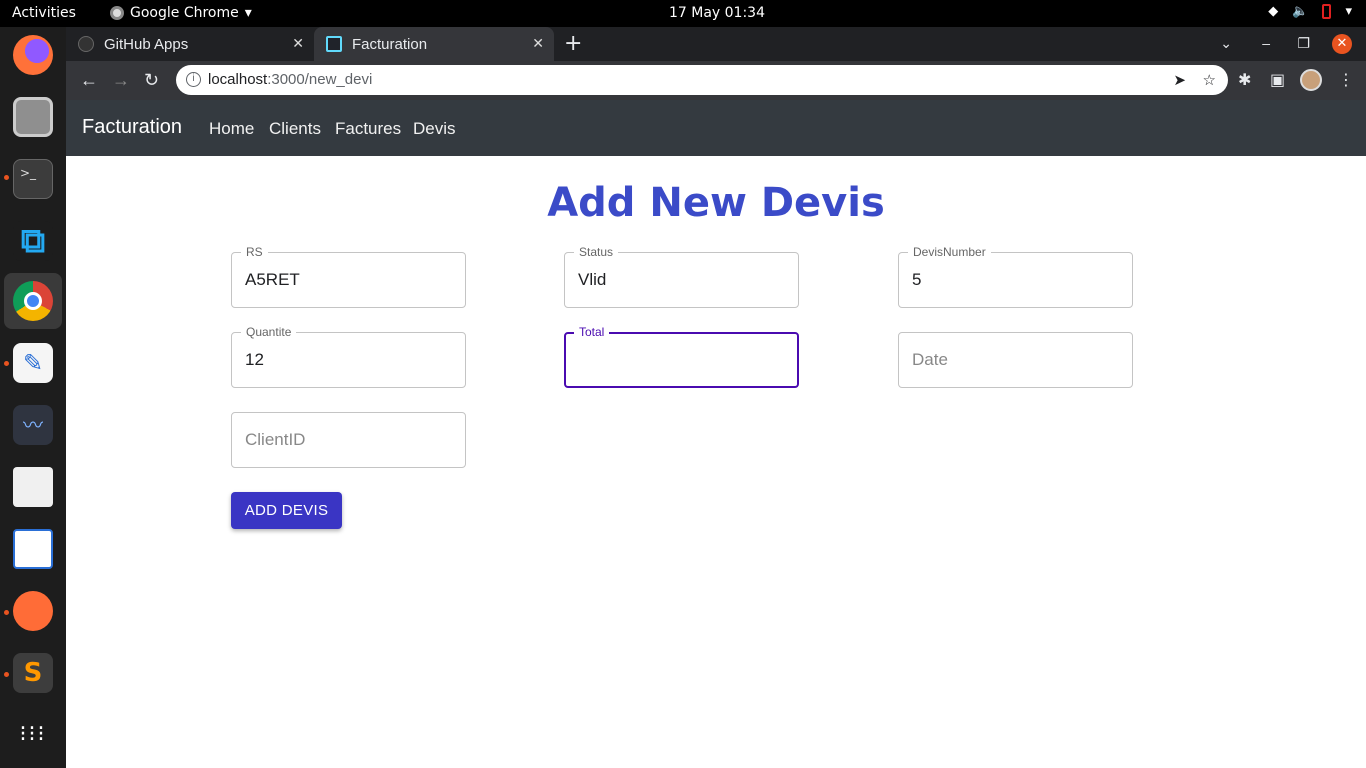 The height and width of the screenshot is (768, 1366). What do you see at coordinates (132, 127) in the screenshot?
I see `navbar-brand: Facturation` at bounding box center [132, 127].